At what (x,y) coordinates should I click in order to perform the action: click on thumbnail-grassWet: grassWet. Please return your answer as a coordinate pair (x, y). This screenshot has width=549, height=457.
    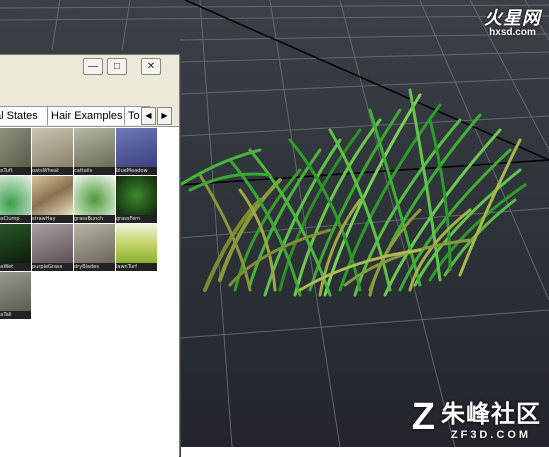
    Looking at the image, I should click on (15, 247).